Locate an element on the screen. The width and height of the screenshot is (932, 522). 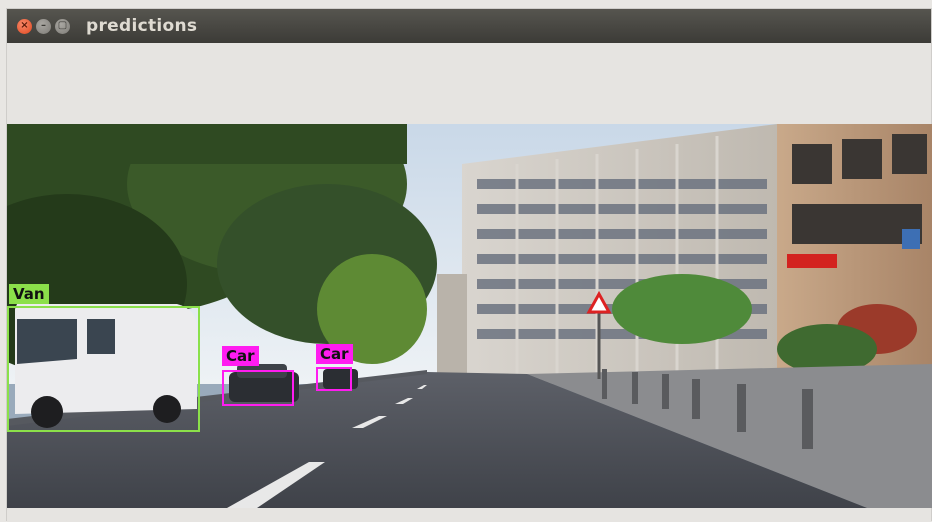
right-tree is located at coordinates (682, 309).